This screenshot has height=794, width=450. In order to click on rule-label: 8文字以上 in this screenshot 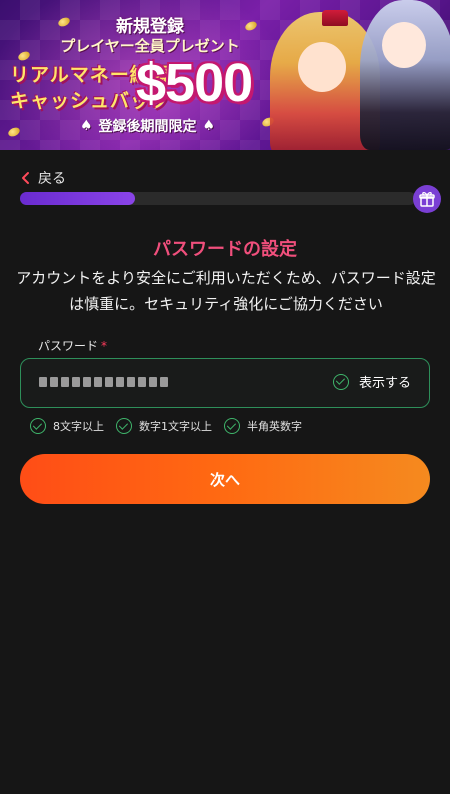, I will do `click(78, 426)`.